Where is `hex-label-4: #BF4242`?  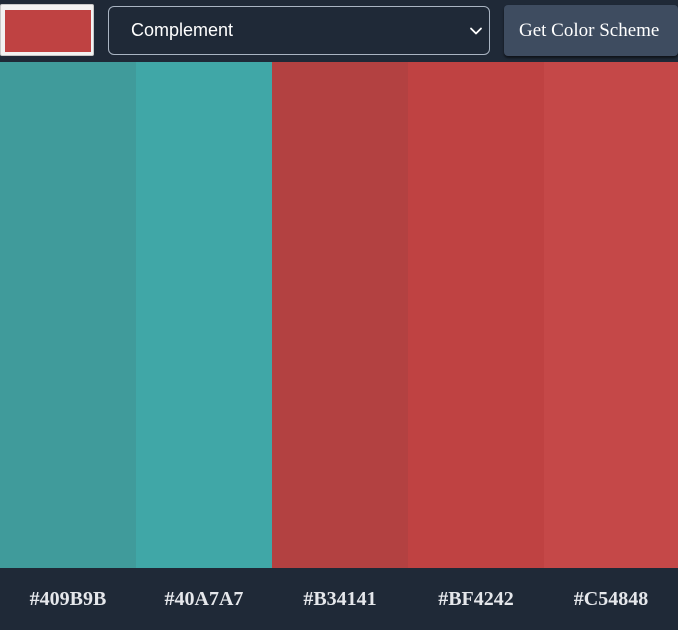
hex-label-4: #BF4242 is located at coordinates (476, 598).